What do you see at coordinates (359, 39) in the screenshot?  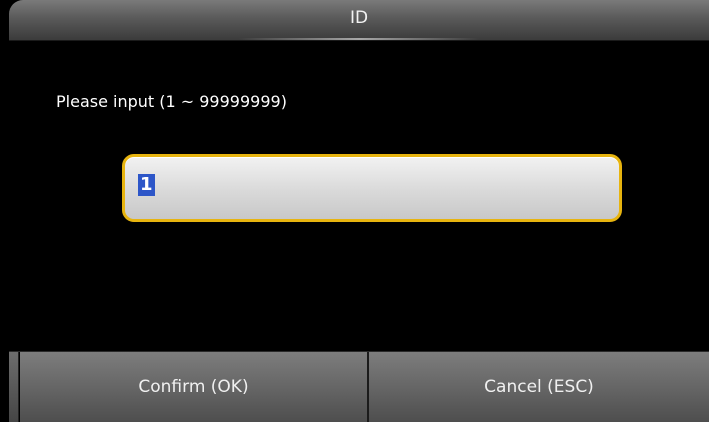 I see `title-highlight` at bounding box center [359, 39].